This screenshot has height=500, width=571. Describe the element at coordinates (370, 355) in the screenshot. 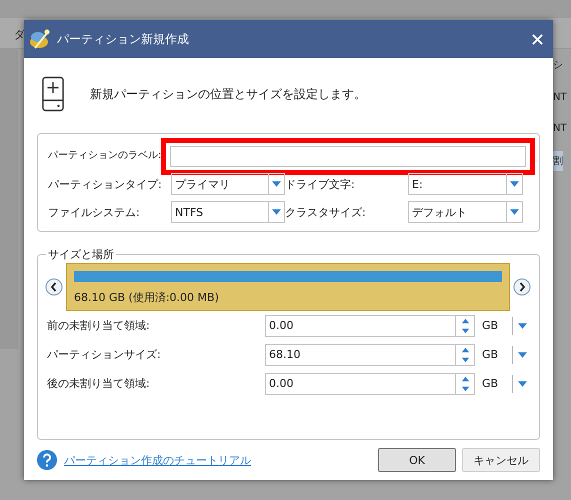

I see `spin-field: 68.10` at that location.